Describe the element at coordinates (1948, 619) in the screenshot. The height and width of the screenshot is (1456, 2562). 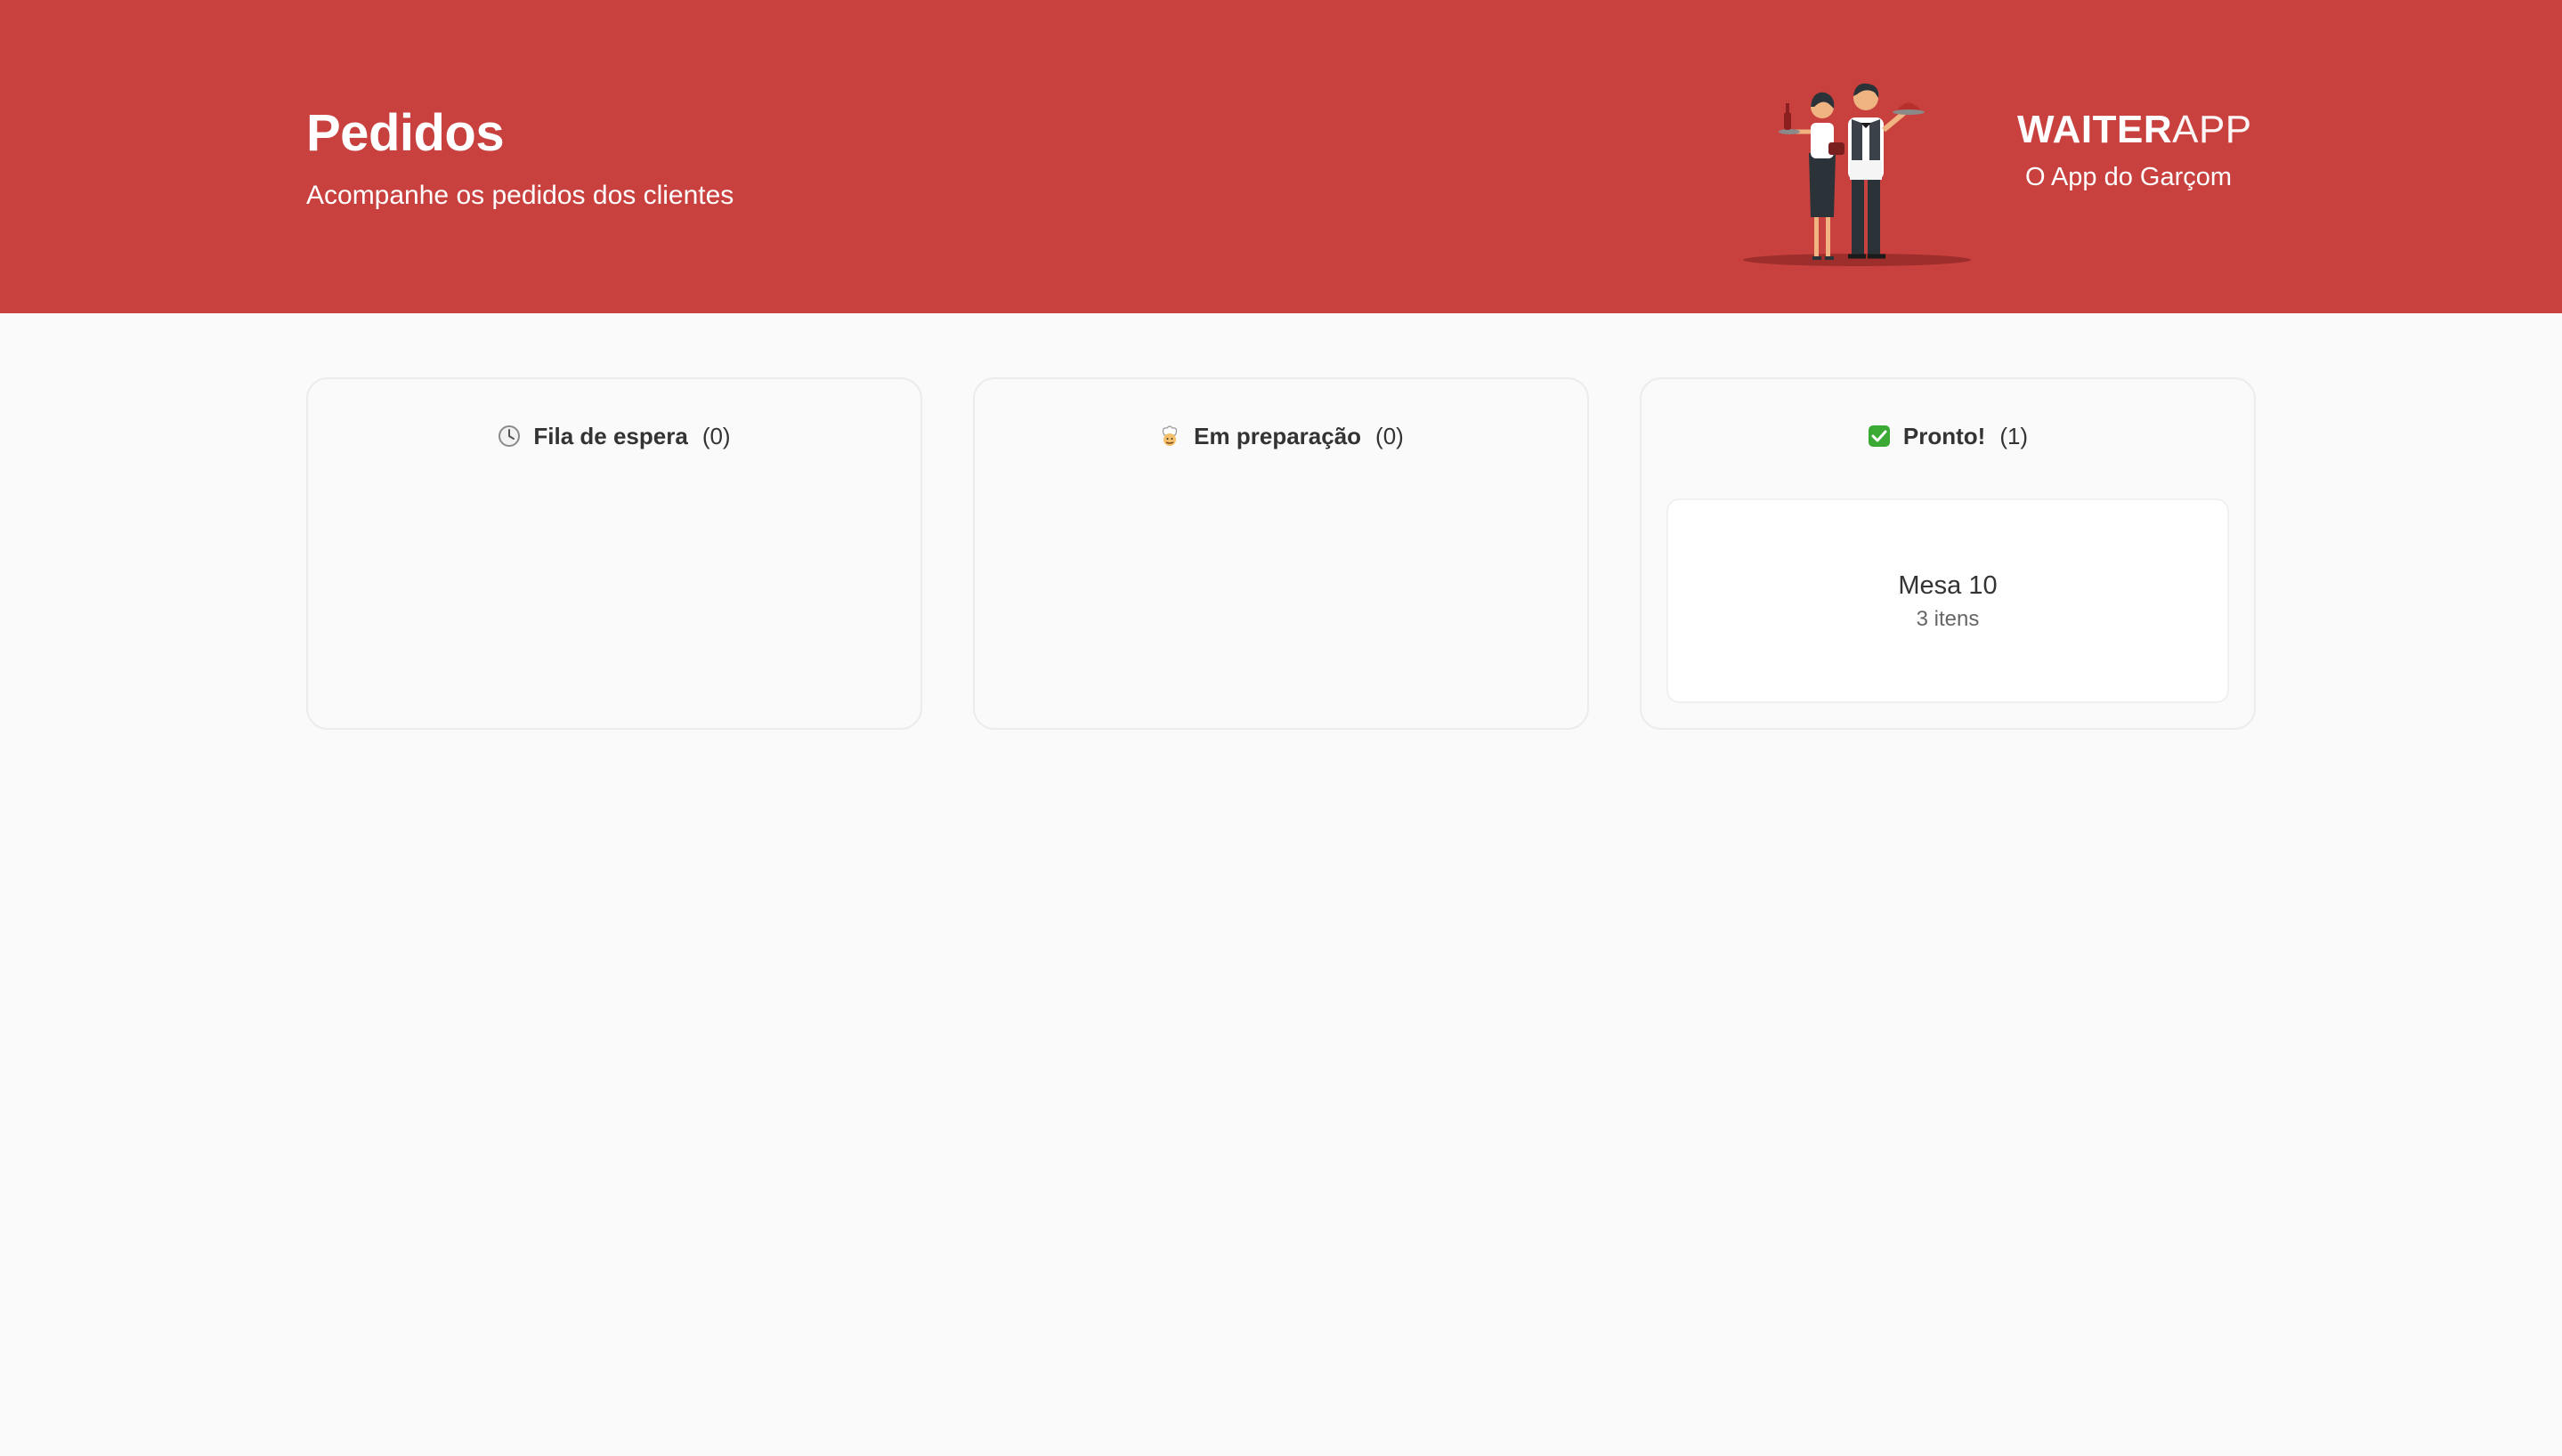
I see `order-items-count: 3 itens` at that location.